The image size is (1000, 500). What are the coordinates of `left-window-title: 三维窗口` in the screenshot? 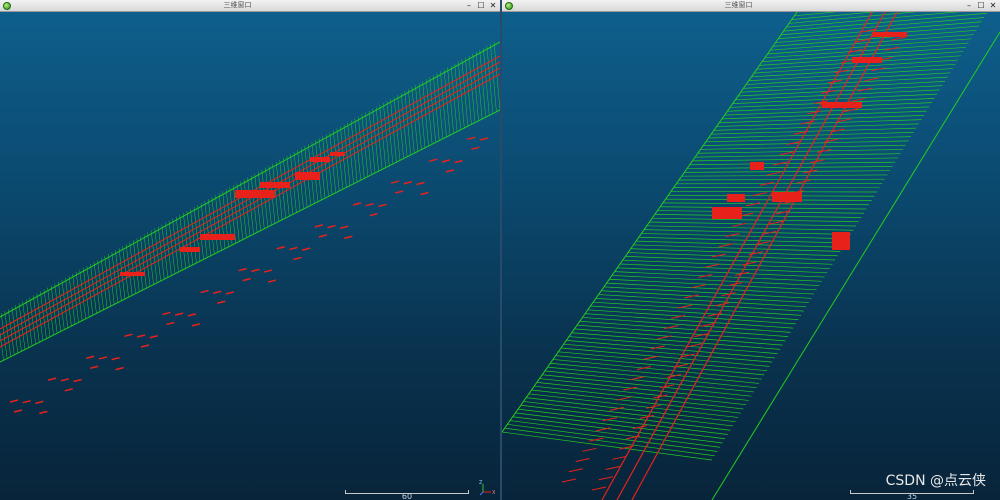 It's located at (237, 5).